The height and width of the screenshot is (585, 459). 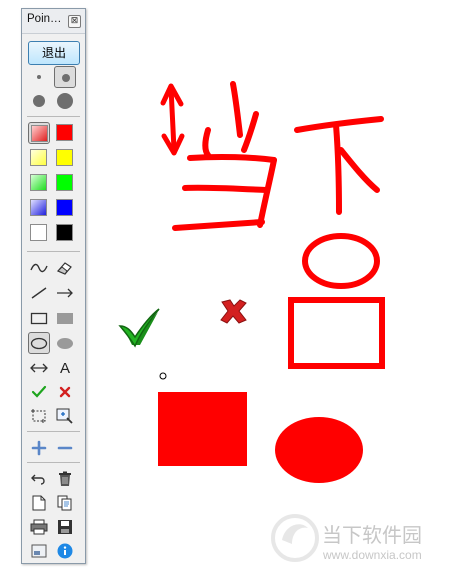 I want to click on text-tool-label: A, so click(x=64, y=368).